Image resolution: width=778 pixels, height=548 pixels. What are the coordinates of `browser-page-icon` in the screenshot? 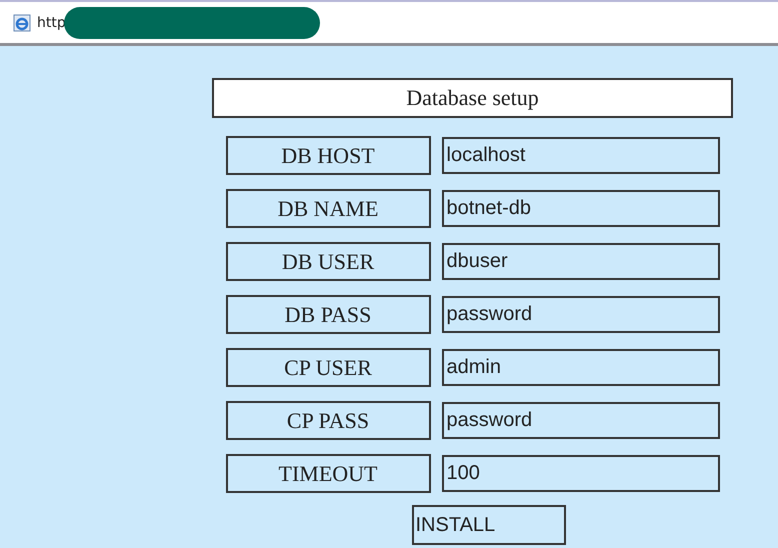 It's located at (22, 23).